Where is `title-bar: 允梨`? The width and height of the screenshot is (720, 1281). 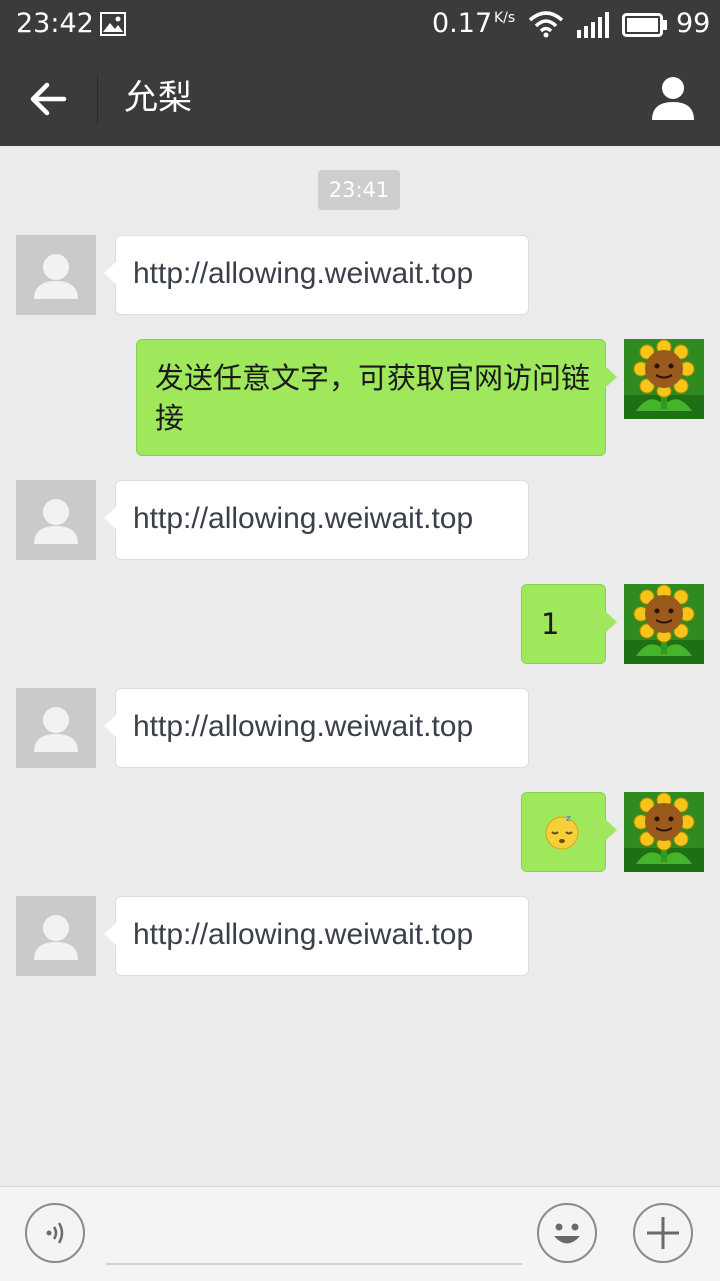
title-bar: 允梨 is located at coordinates (360, 98).